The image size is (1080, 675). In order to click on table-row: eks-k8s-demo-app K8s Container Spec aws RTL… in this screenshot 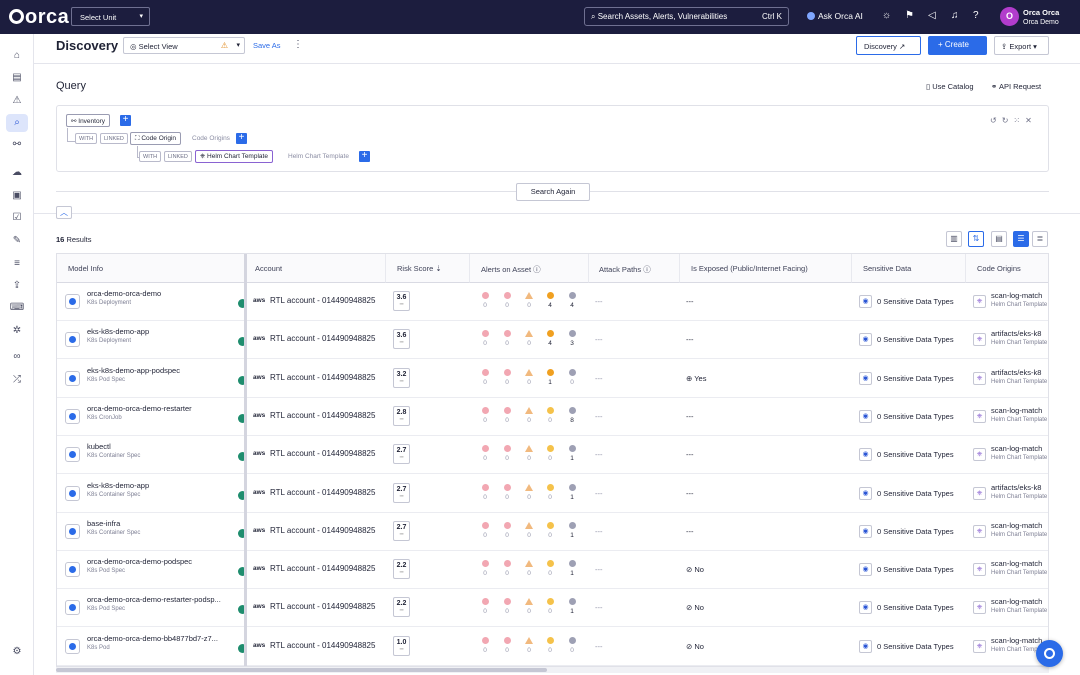, I will do `click(552, 494)`.